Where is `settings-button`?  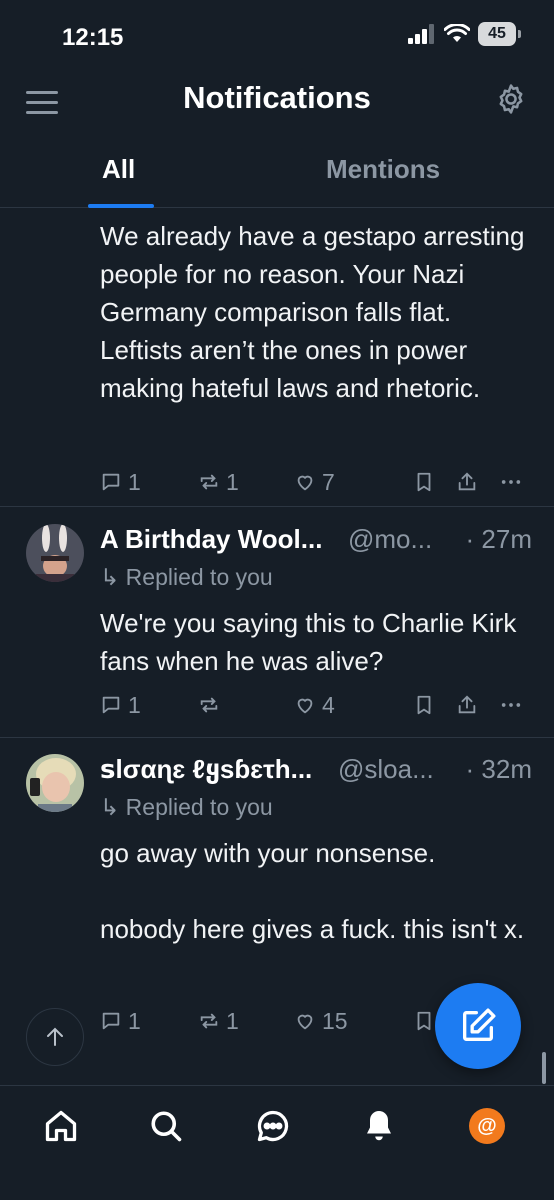
settings-button is located at coordinates (511, 99).